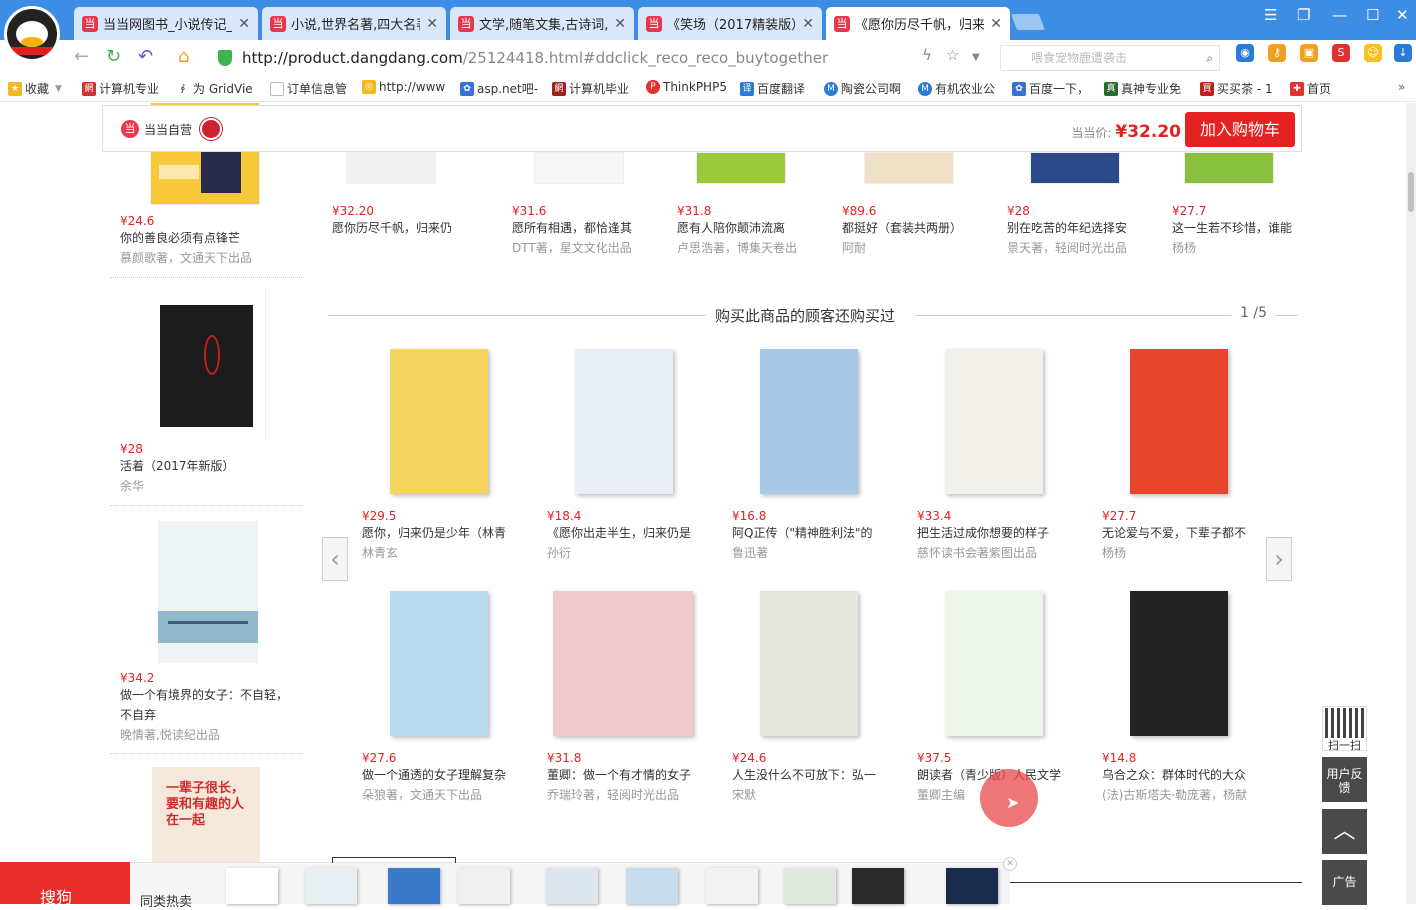  Describe the element at coordinates (927, 55) in the screenshot. I see `lightning-icon: ϟ` at that location.